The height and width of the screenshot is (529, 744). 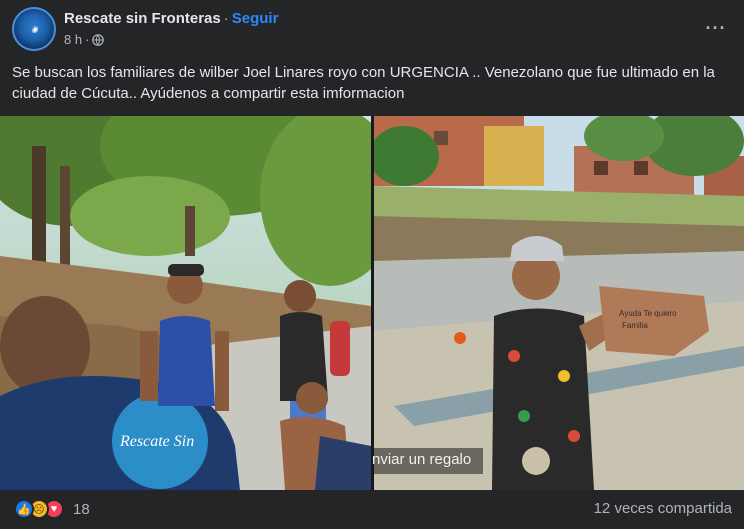 I want to click on page-name-row: Rescate sin Fronteras · Seguir, so click(x=171, y=18).